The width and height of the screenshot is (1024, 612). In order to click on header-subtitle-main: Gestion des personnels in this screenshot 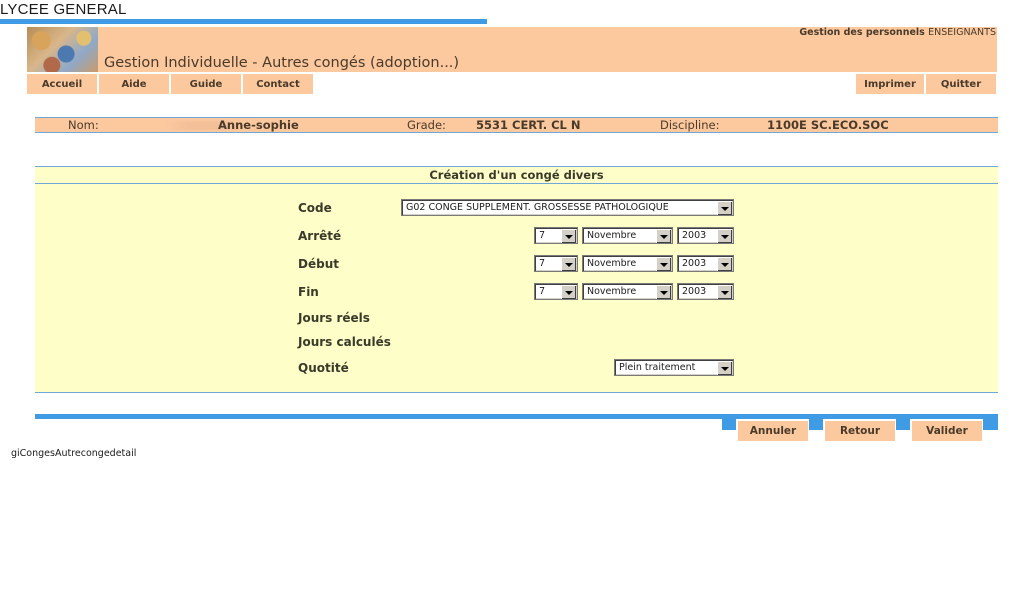, I will do `click(862, 32)`.